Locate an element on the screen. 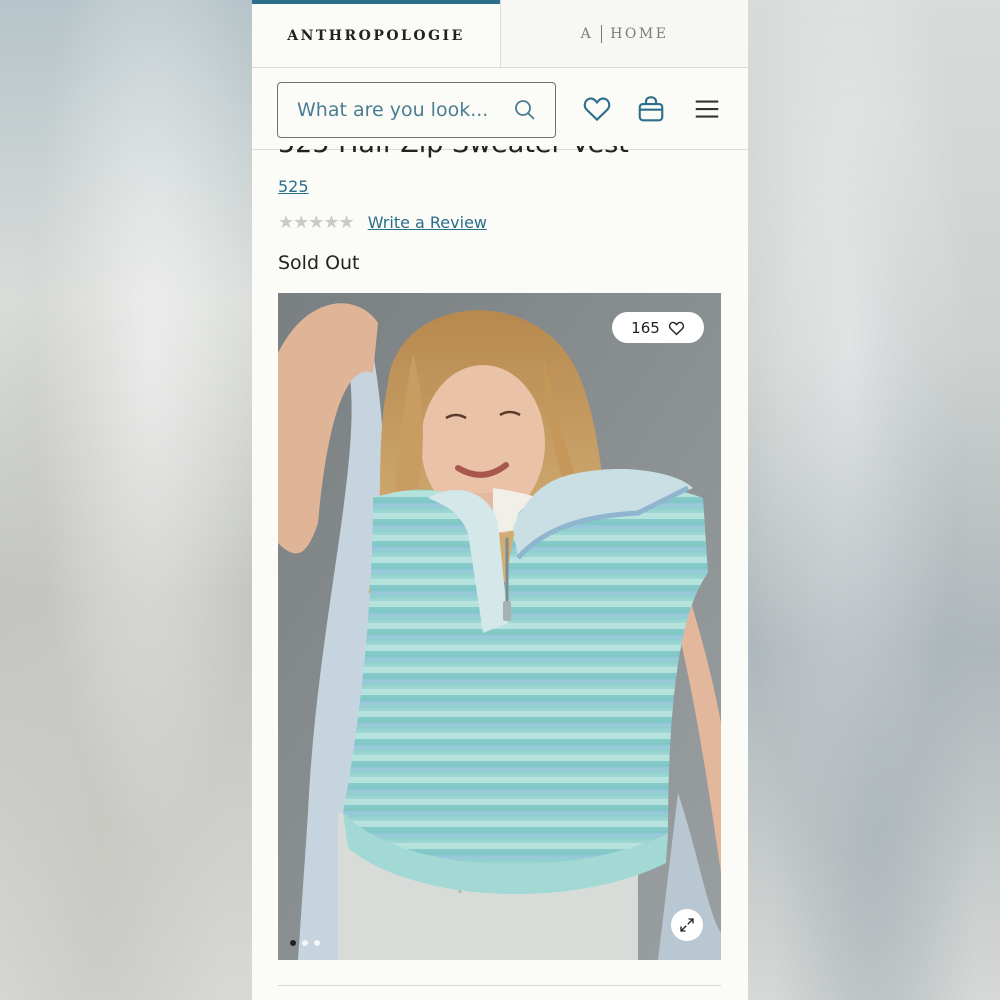 This screenshot has width=1000, height=1000. brand-tabs: ANTHROPOLOGIE A HOME is located at coordinates (500, 34).